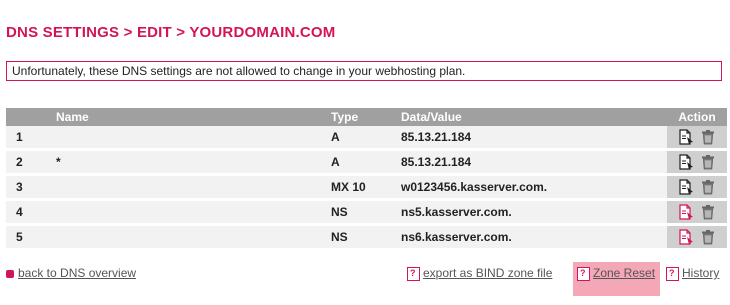 The height and width of the screenshot is (305, 730). I want to click on back-link-wrap: back to DNS overview, so click(71, 273).